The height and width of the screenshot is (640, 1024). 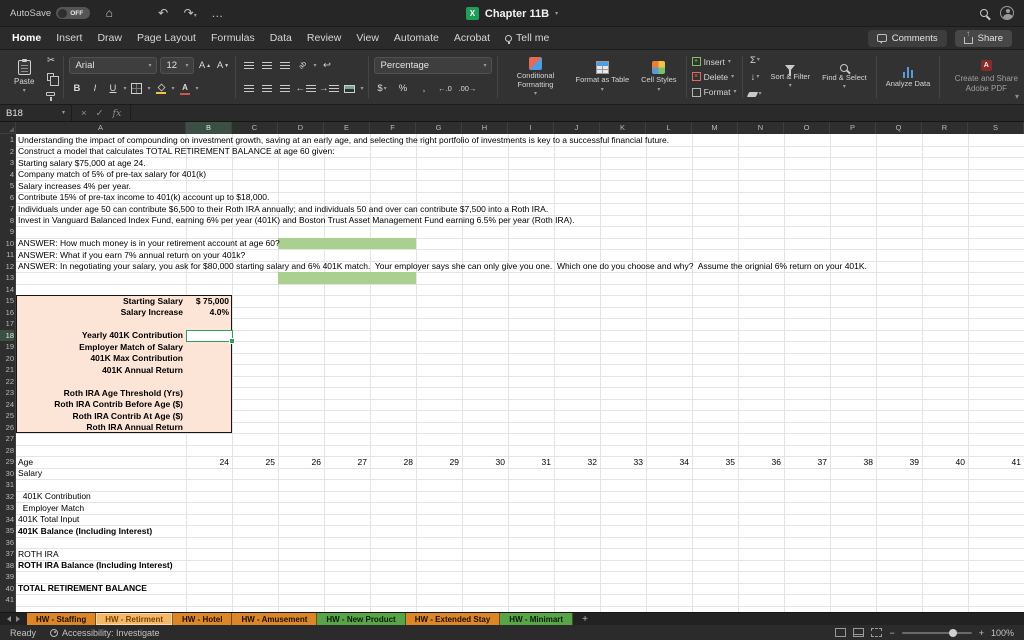 I want to click on cell-A29: Age, so click(x=25, y=462).